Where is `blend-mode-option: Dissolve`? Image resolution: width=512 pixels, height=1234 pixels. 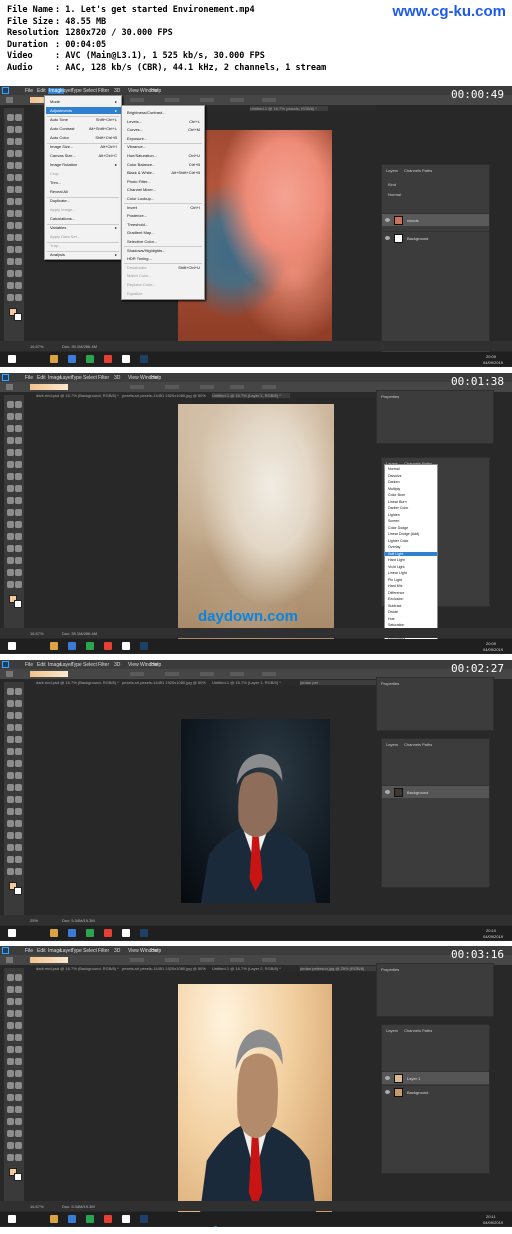
blend-mode-option: Dissolve is located at coordinates (395, 476).